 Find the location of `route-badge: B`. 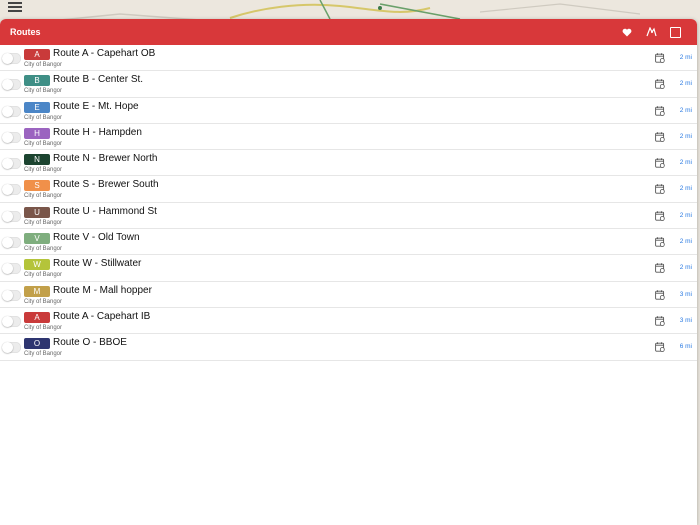

route-badge: B is located at coordinates (37, 81).